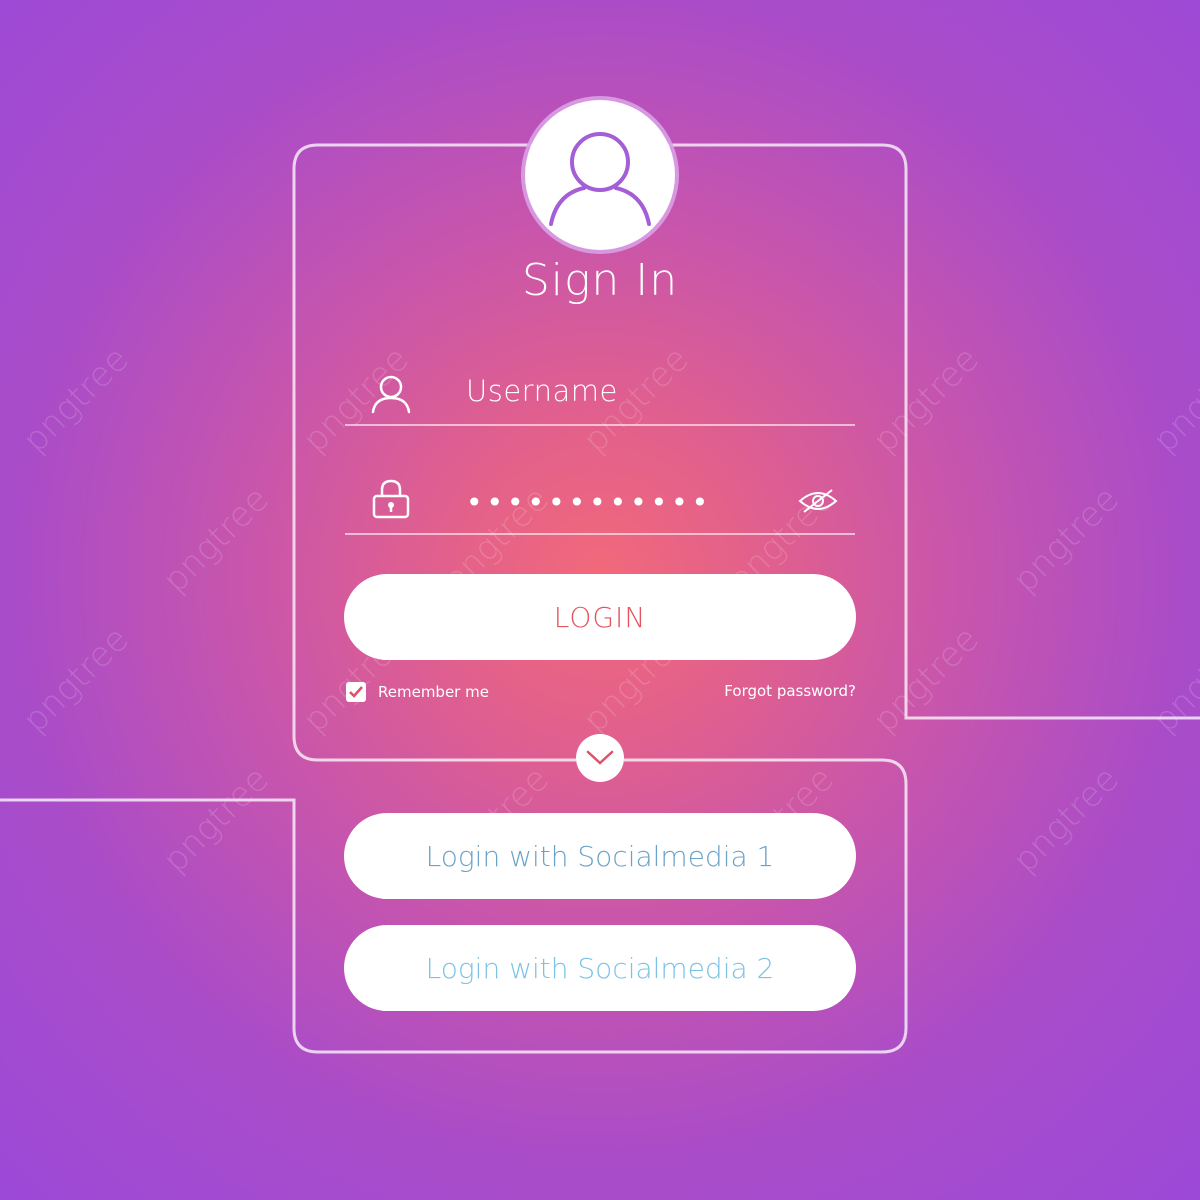  I want to click on password-underline, so click(600, 534).